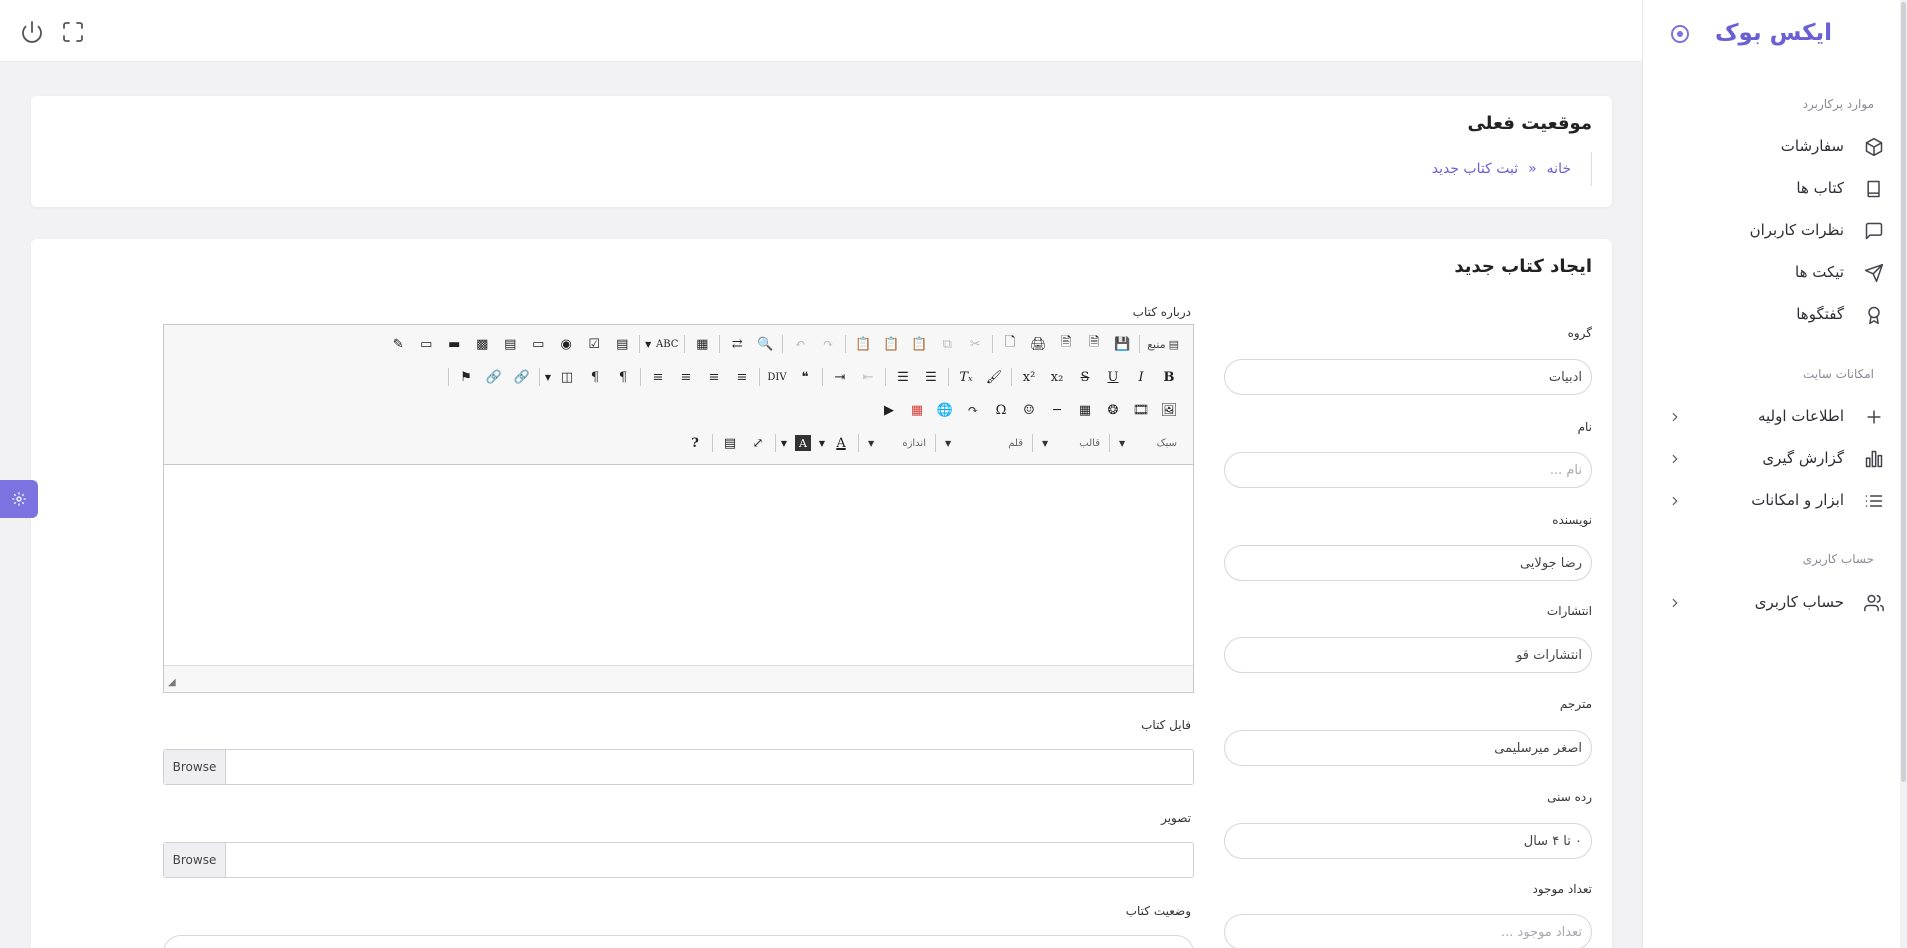  Describe the element at coordinates (1085, 410) in the screenshot. I see `table-icon: ▦` at that location.